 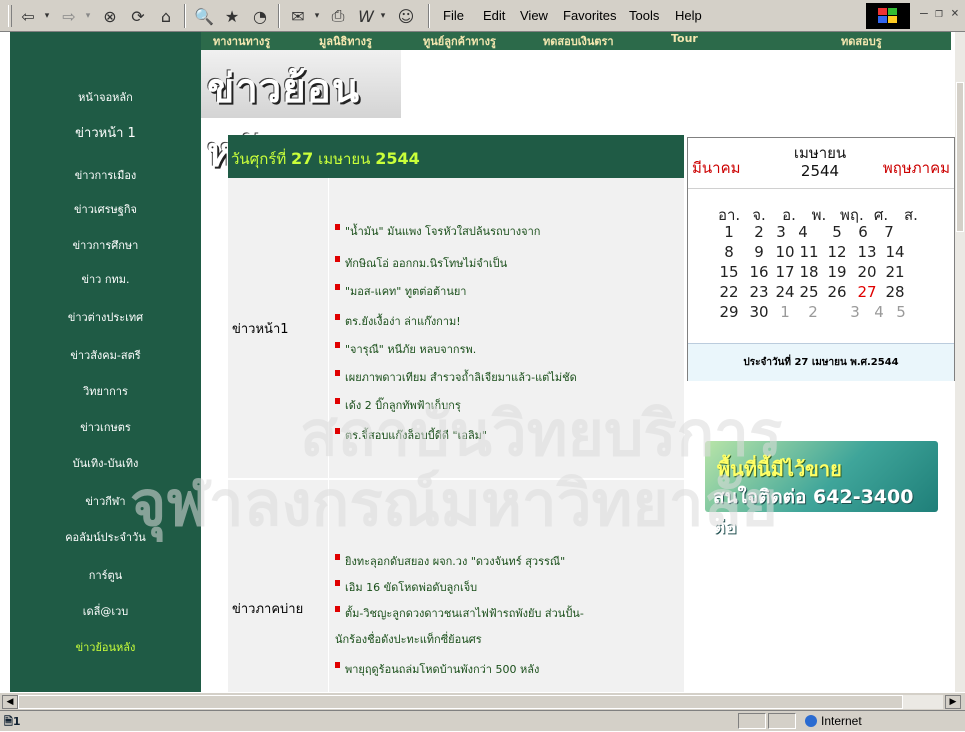 I want to click on news-link-continued: นักร้องชื่อดังปะทะแท็กซี่ย้อนศร, so click(x=408, y=639).